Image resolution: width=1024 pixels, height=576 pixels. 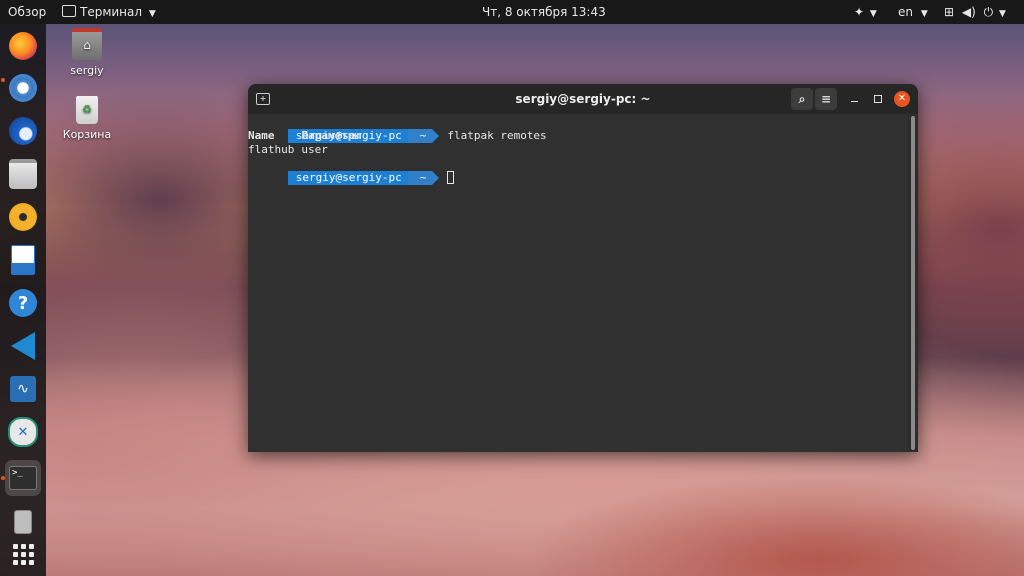 I want to click on desktop-trash: ♻ Корзина, so click(x=87, y=118).